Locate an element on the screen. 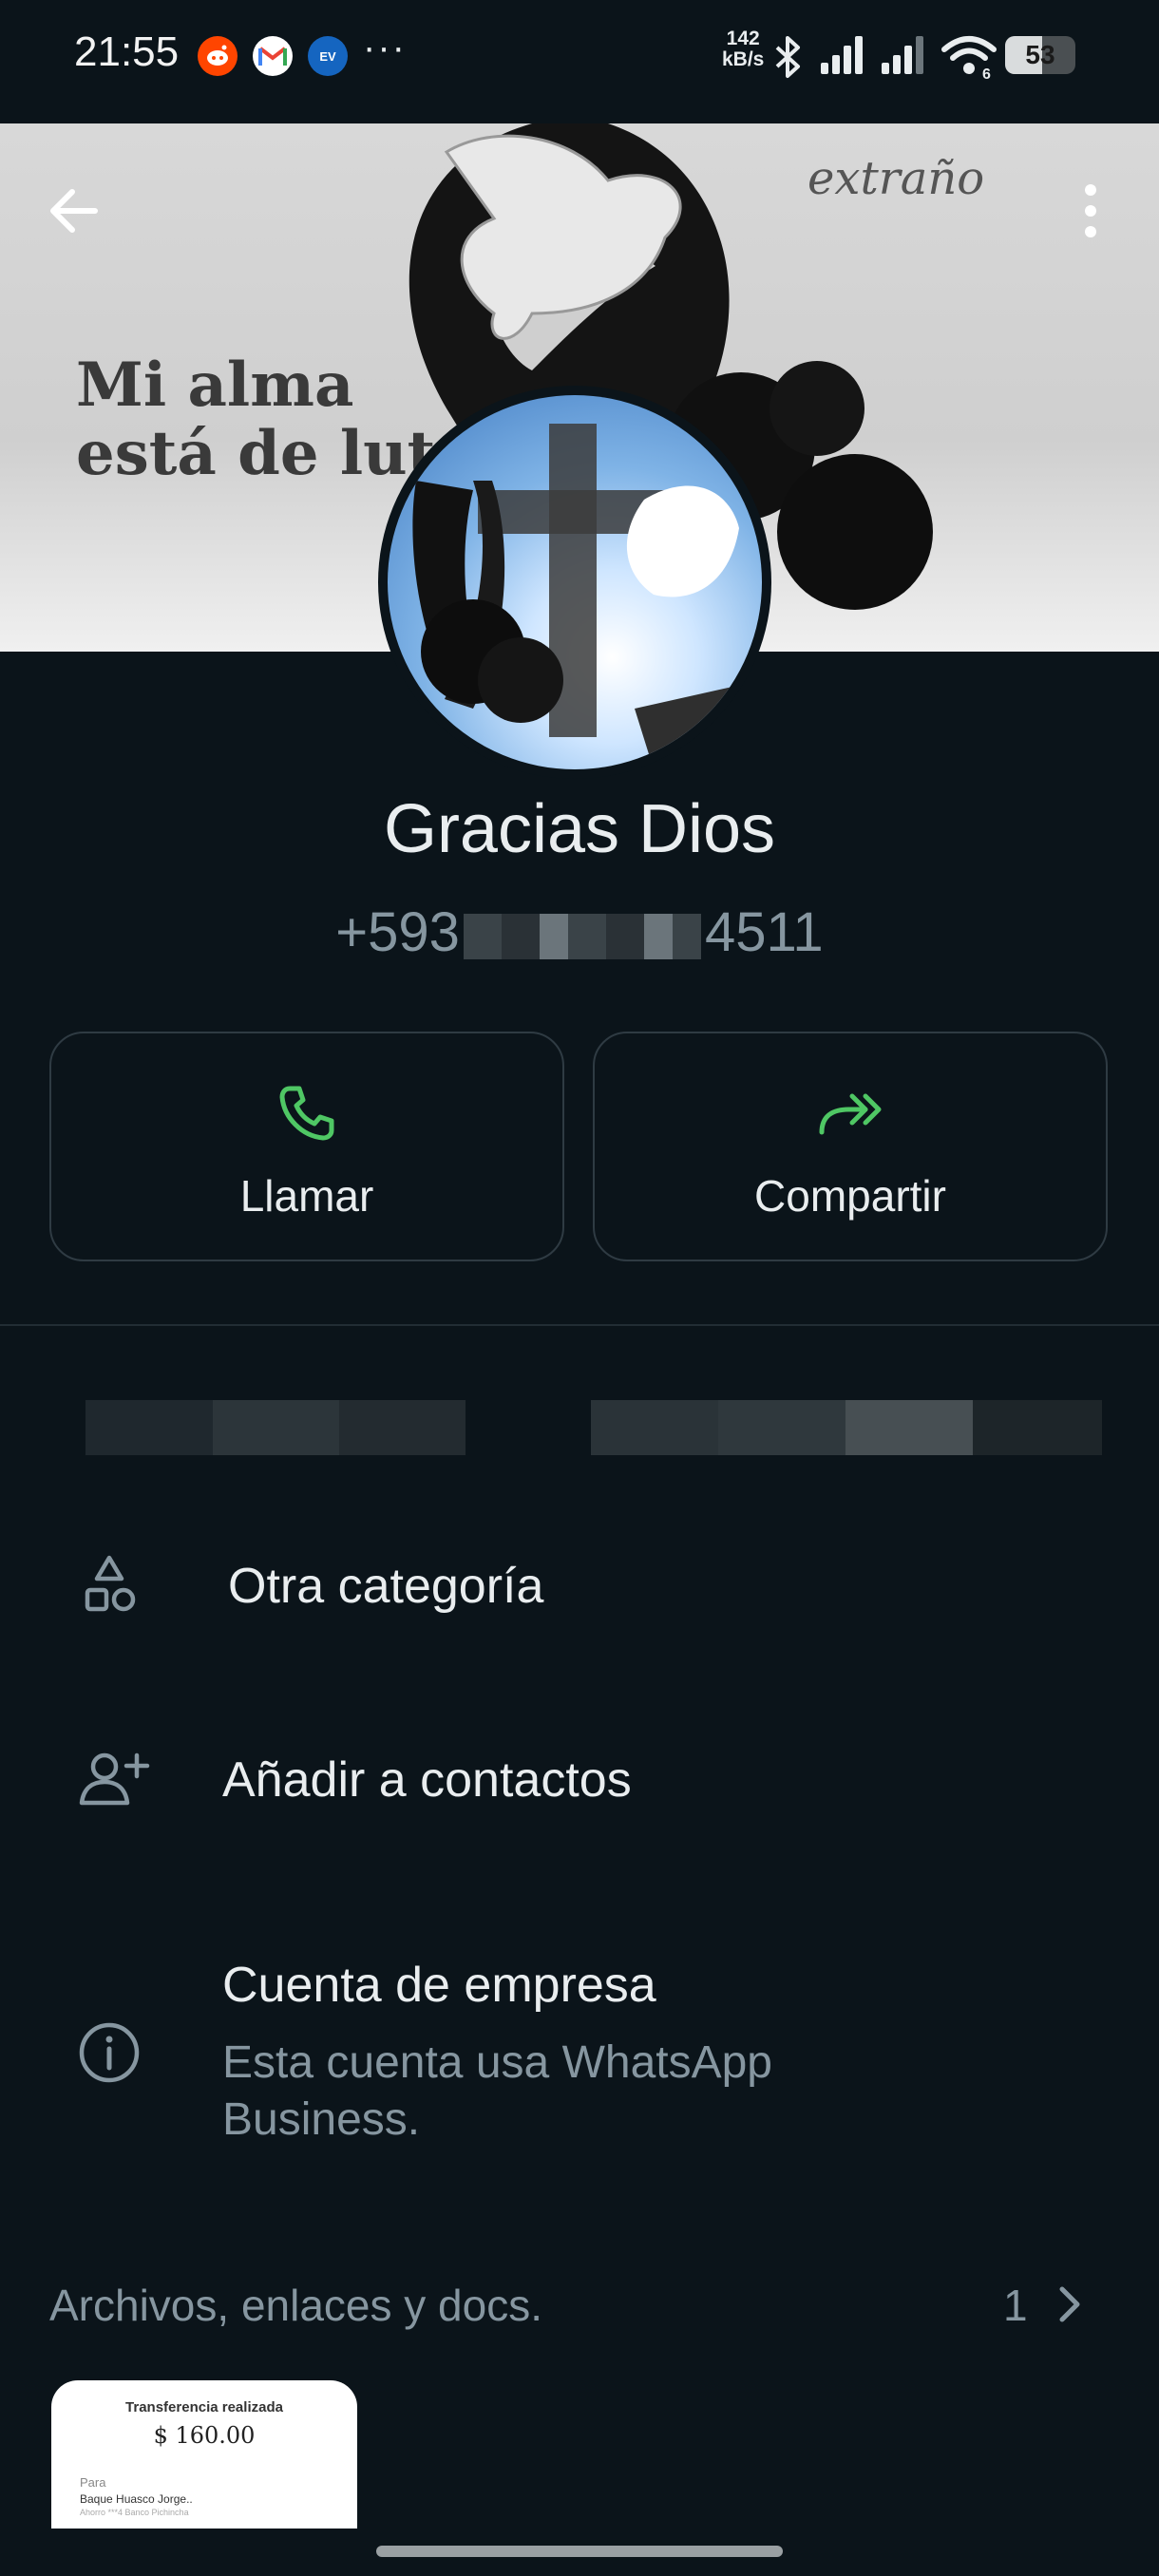 This screenshot has height=2576, width=1159. profile-name: Gracias Dios is located at coordinates (579, 829).